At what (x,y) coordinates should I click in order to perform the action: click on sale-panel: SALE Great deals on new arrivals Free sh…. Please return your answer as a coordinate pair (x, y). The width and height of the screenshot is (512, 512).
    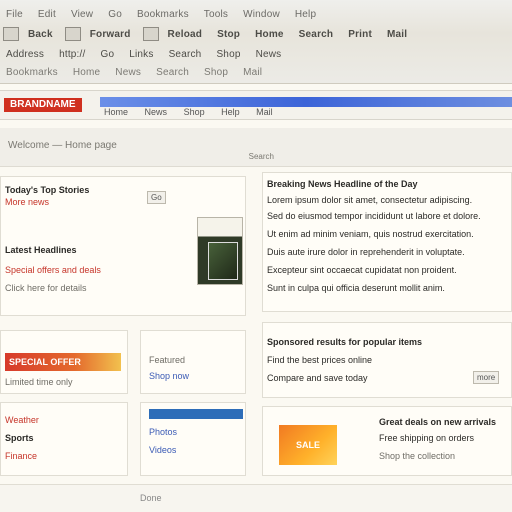
    Looking at the image, I should click on (387, 441).